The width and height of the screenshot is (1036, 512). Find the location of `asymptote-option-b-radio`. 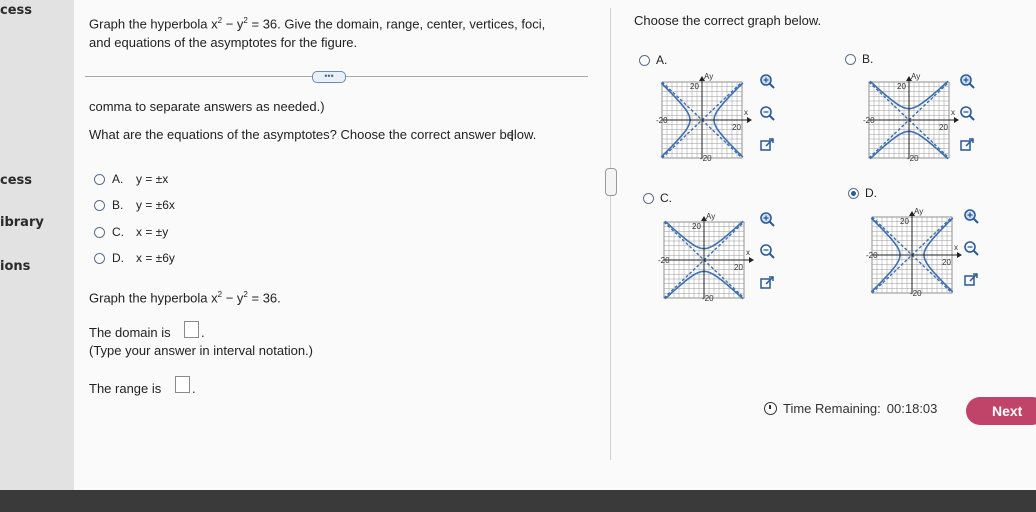

asymptote-option-b-radio is located at coordinates (99, 205).